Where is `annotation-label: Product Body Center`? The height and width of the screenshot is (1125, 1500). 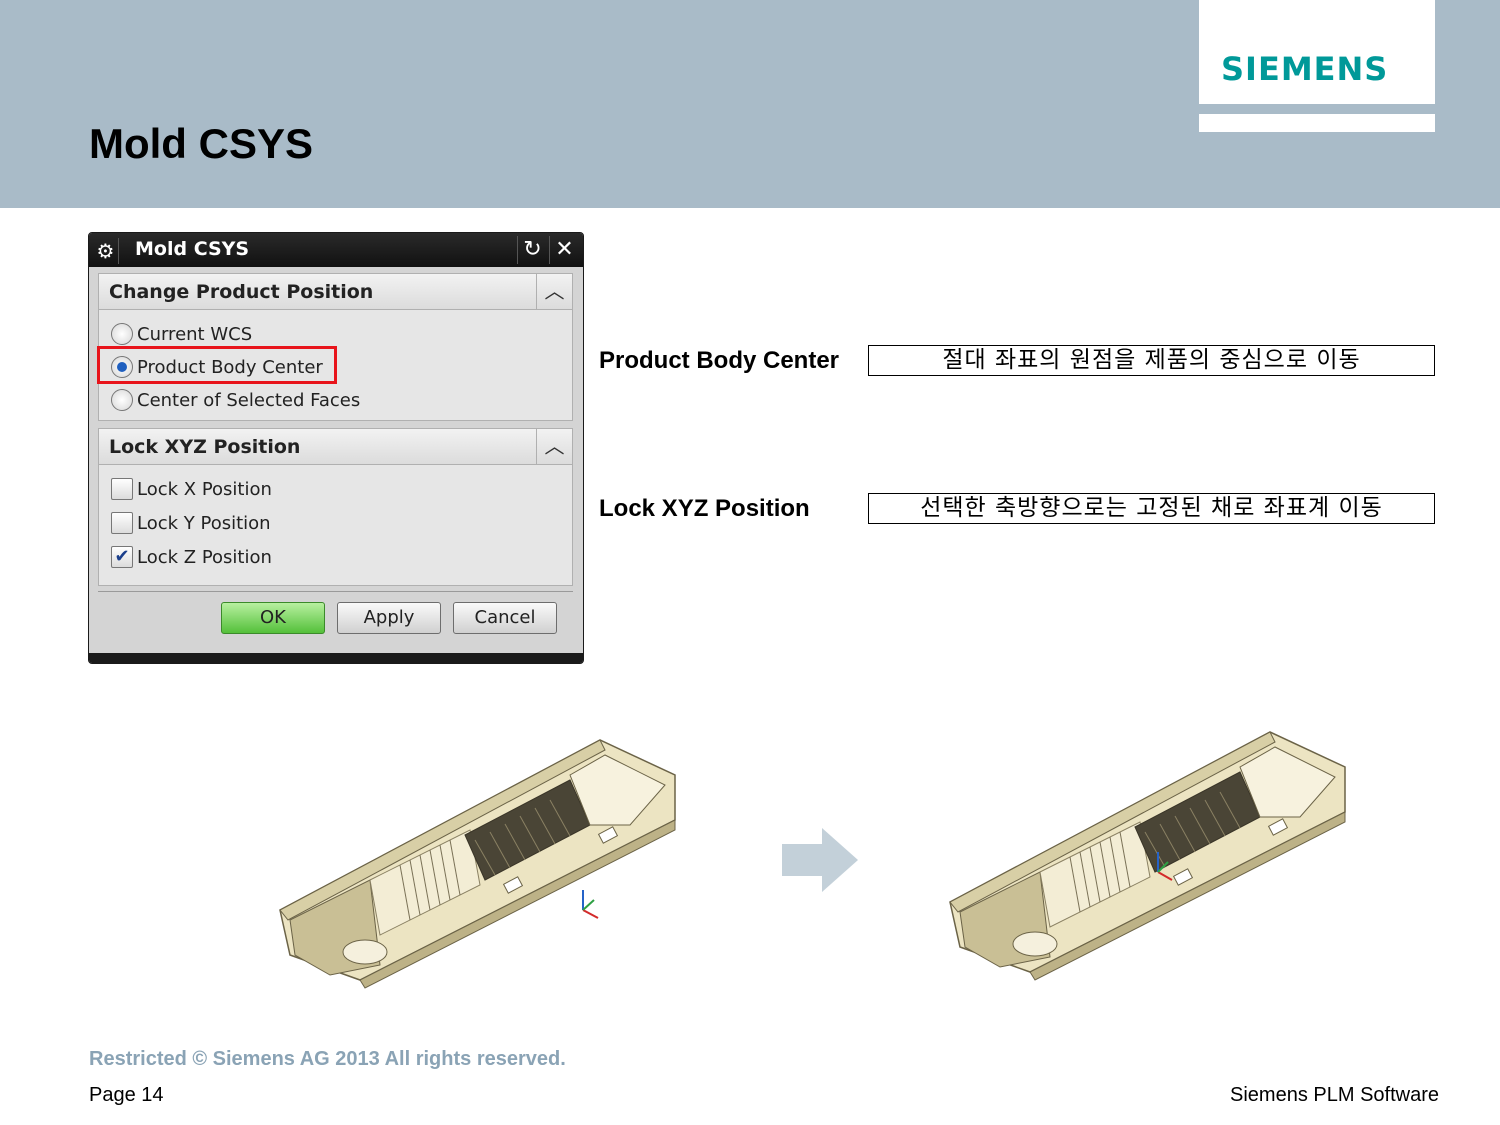 annotation-label: Product Body Center is located at coordinates (719, 360).